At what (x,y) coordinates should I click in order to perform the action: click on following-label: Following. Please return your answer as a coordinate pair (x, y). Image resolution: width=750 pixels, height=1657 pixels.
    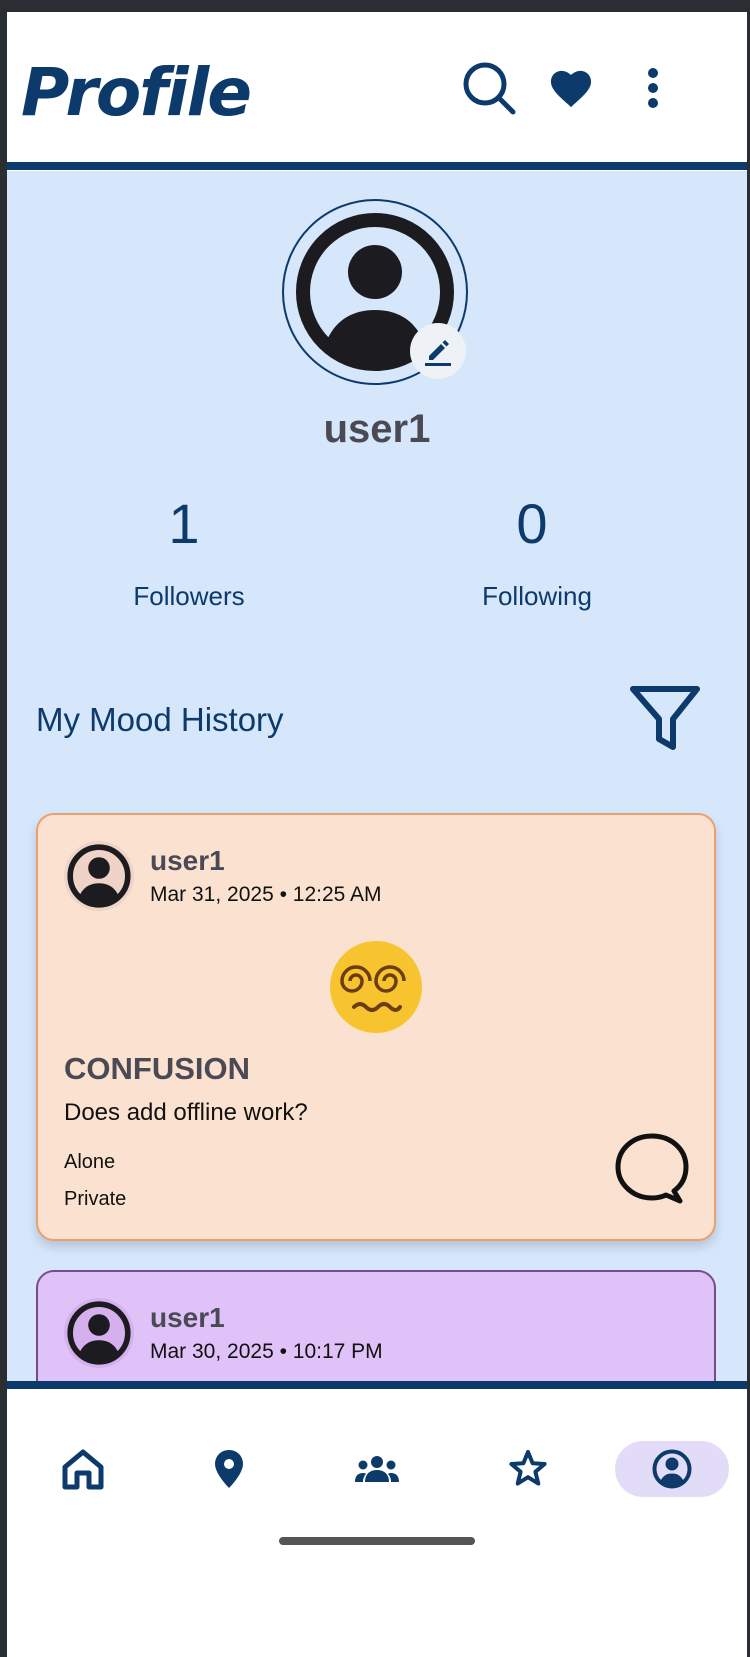
    Looking at the image, I should click on (537, 596).